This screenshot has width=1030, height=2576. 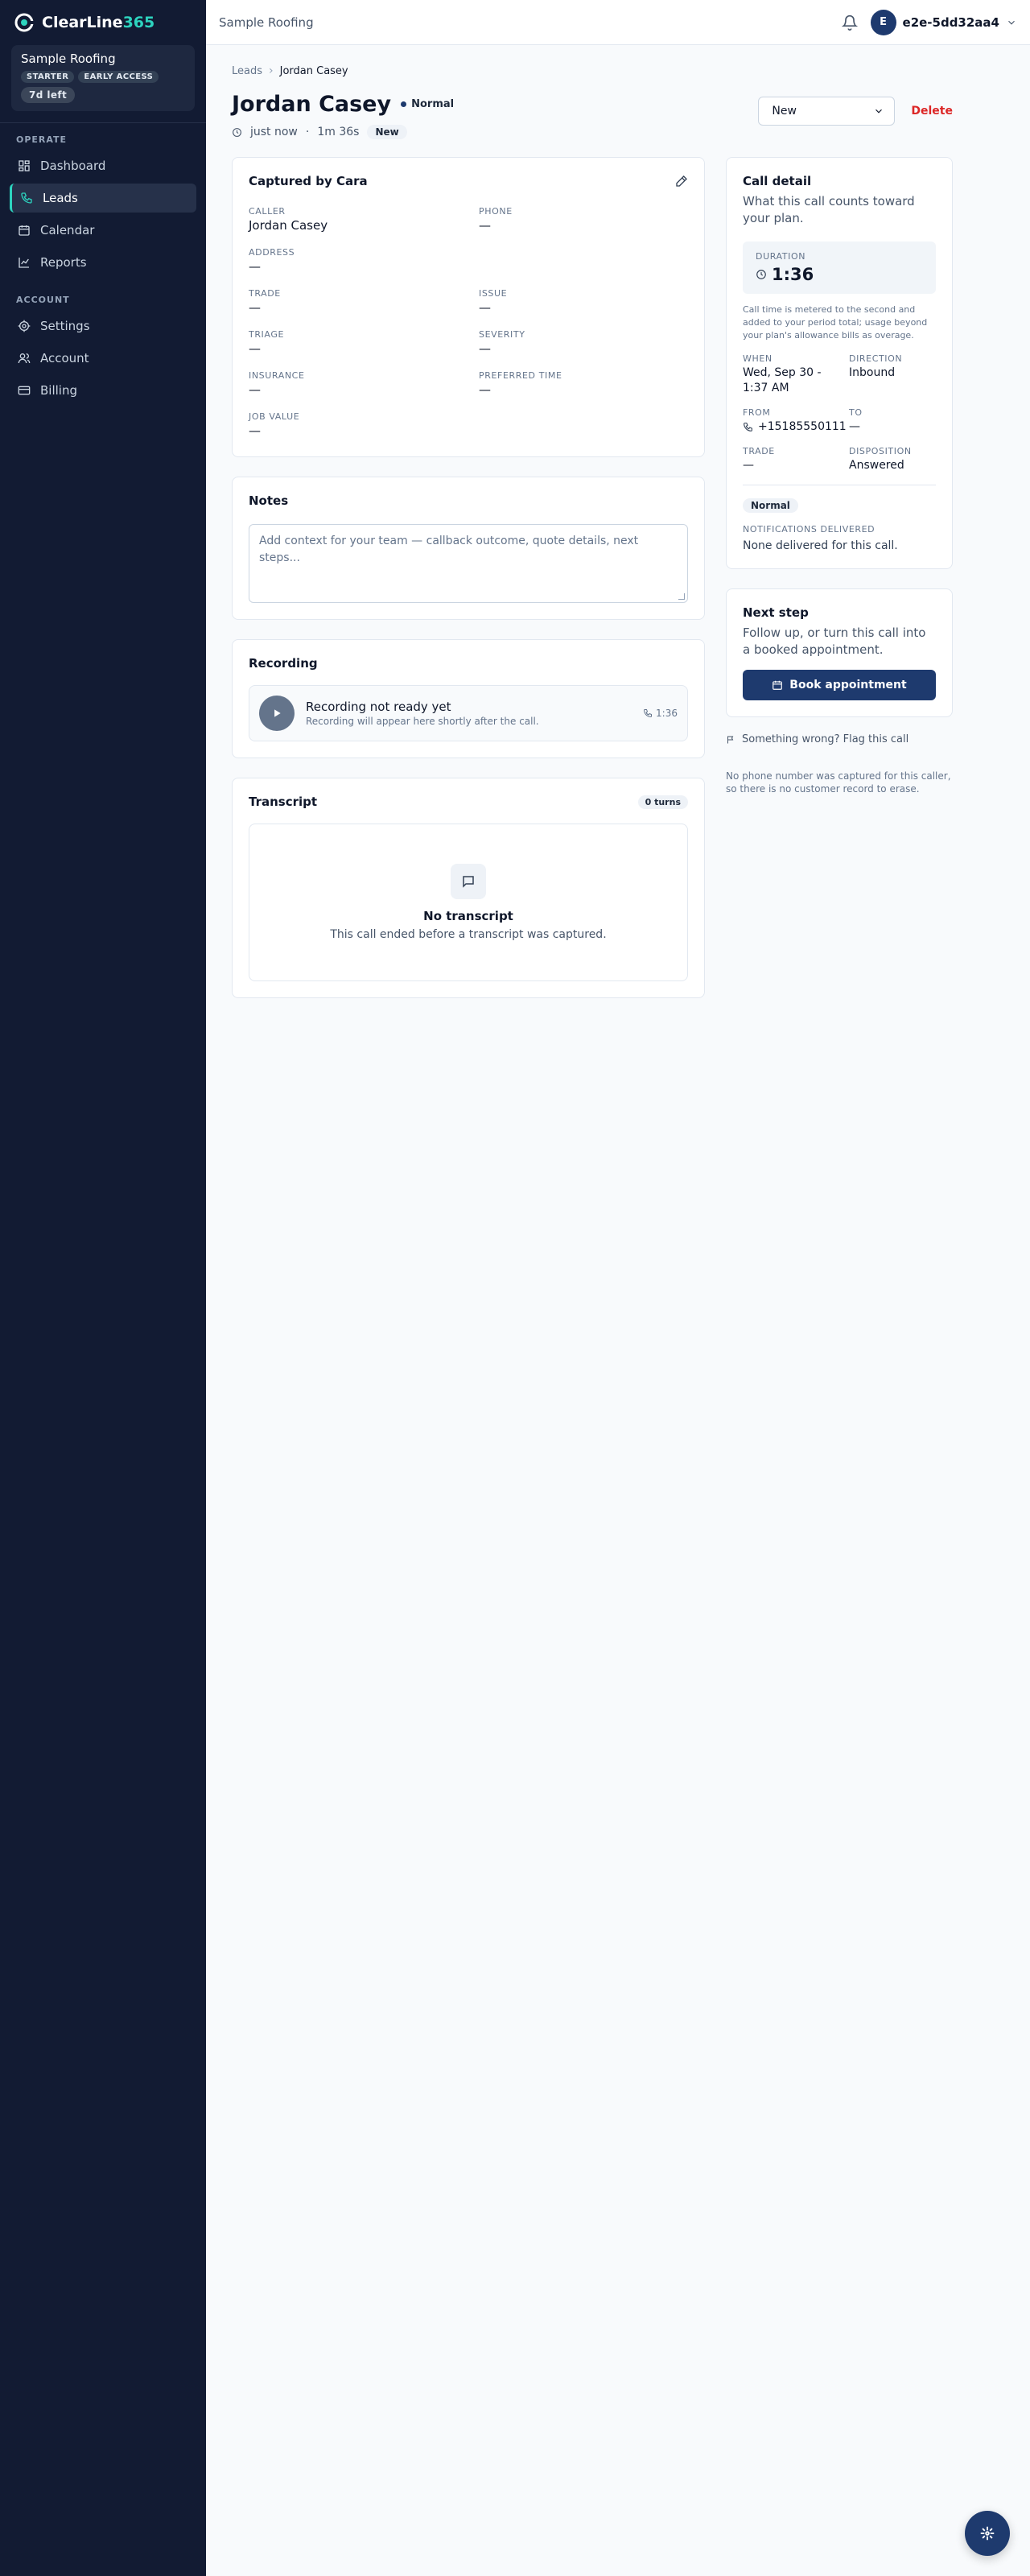 I want to click on user-menu: E e2e-5dd32aa4, so click(x=943, y=22).